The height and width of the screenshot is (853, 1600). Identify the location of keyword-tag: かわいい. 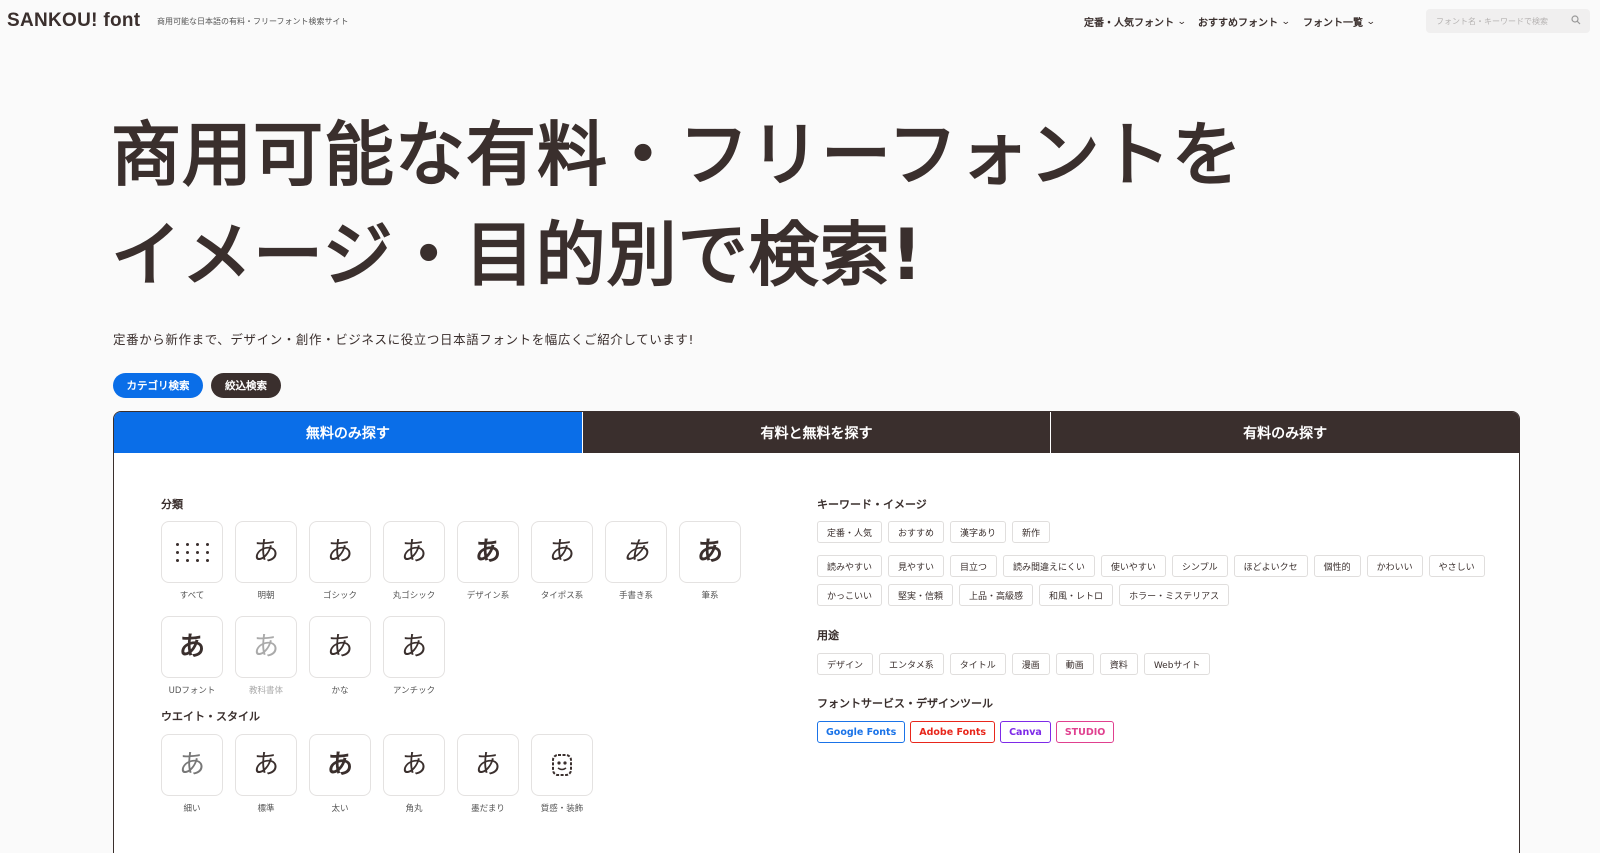
(1394, 566).